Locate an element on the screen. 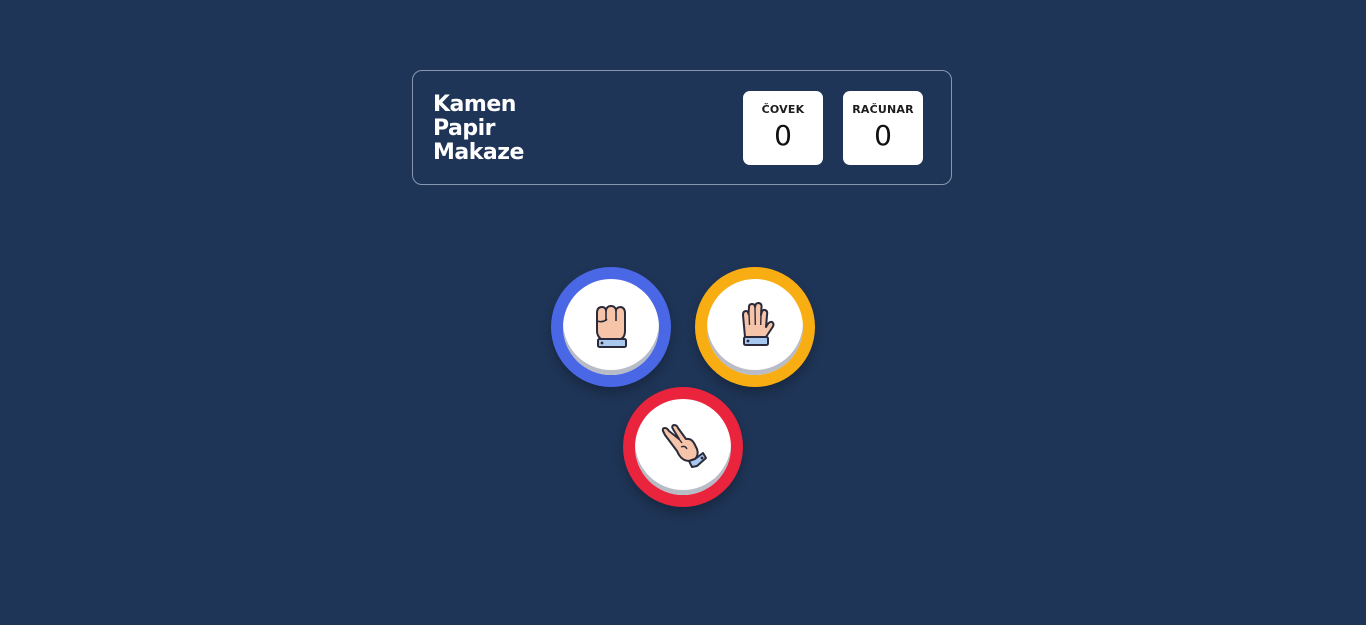 This screenshot has width=1366, height=625. paper-button-face is located at coordinates (755, 327).